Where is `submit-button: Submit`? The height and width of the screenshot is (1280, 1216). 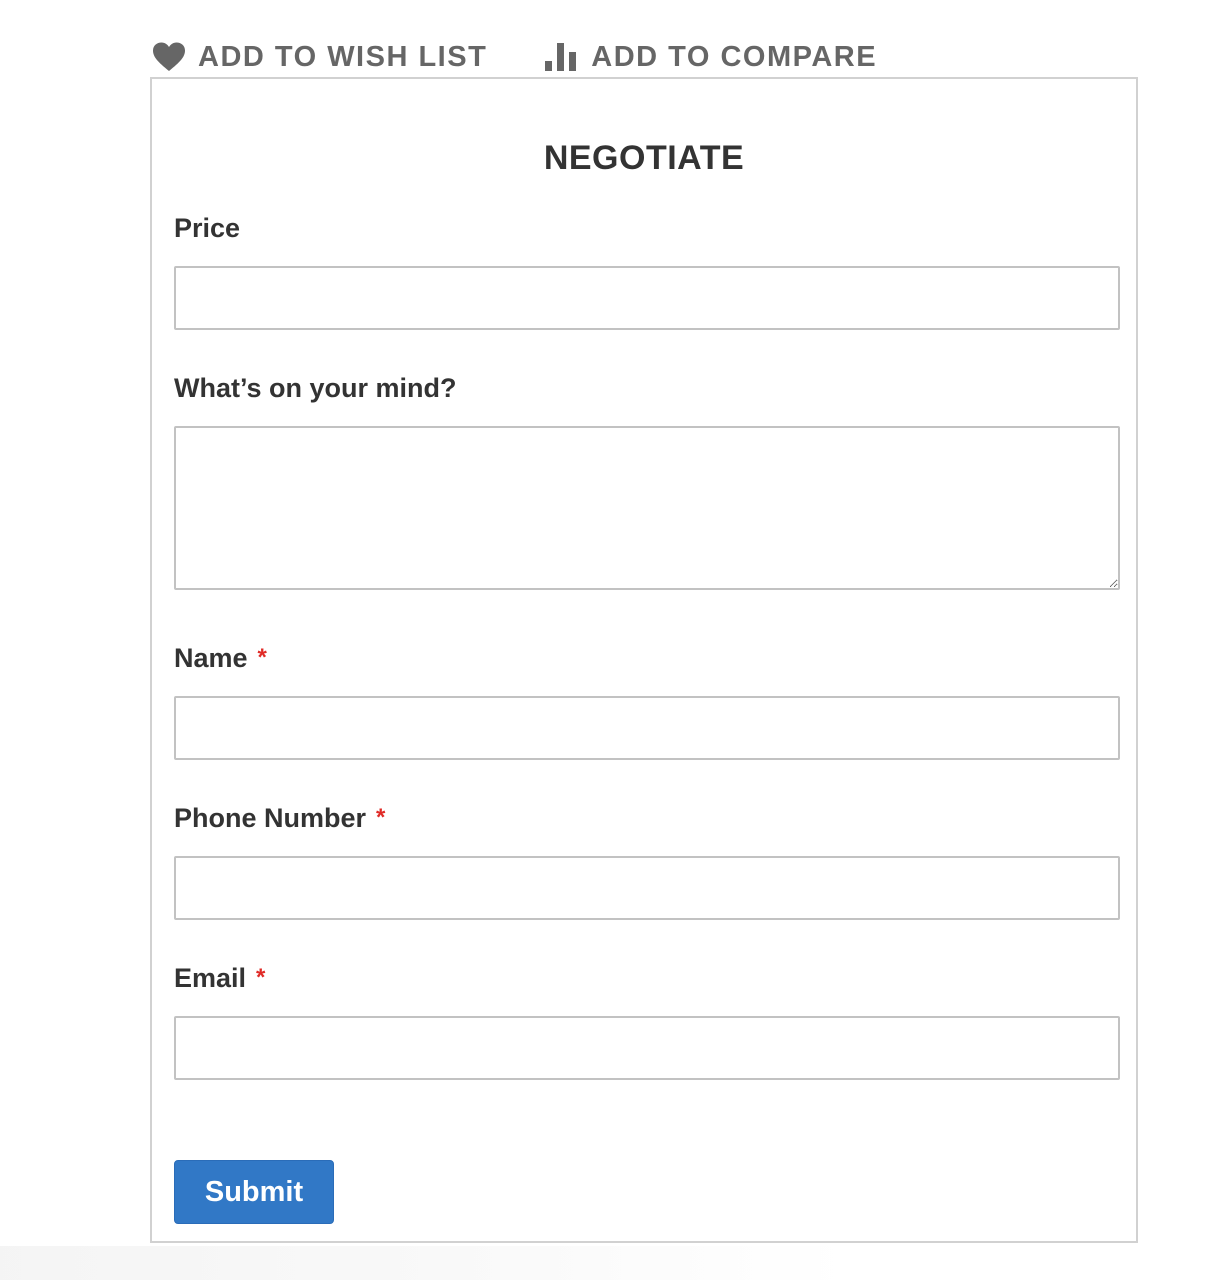 submit-button: Submit is located at coordinates (254, 1192).